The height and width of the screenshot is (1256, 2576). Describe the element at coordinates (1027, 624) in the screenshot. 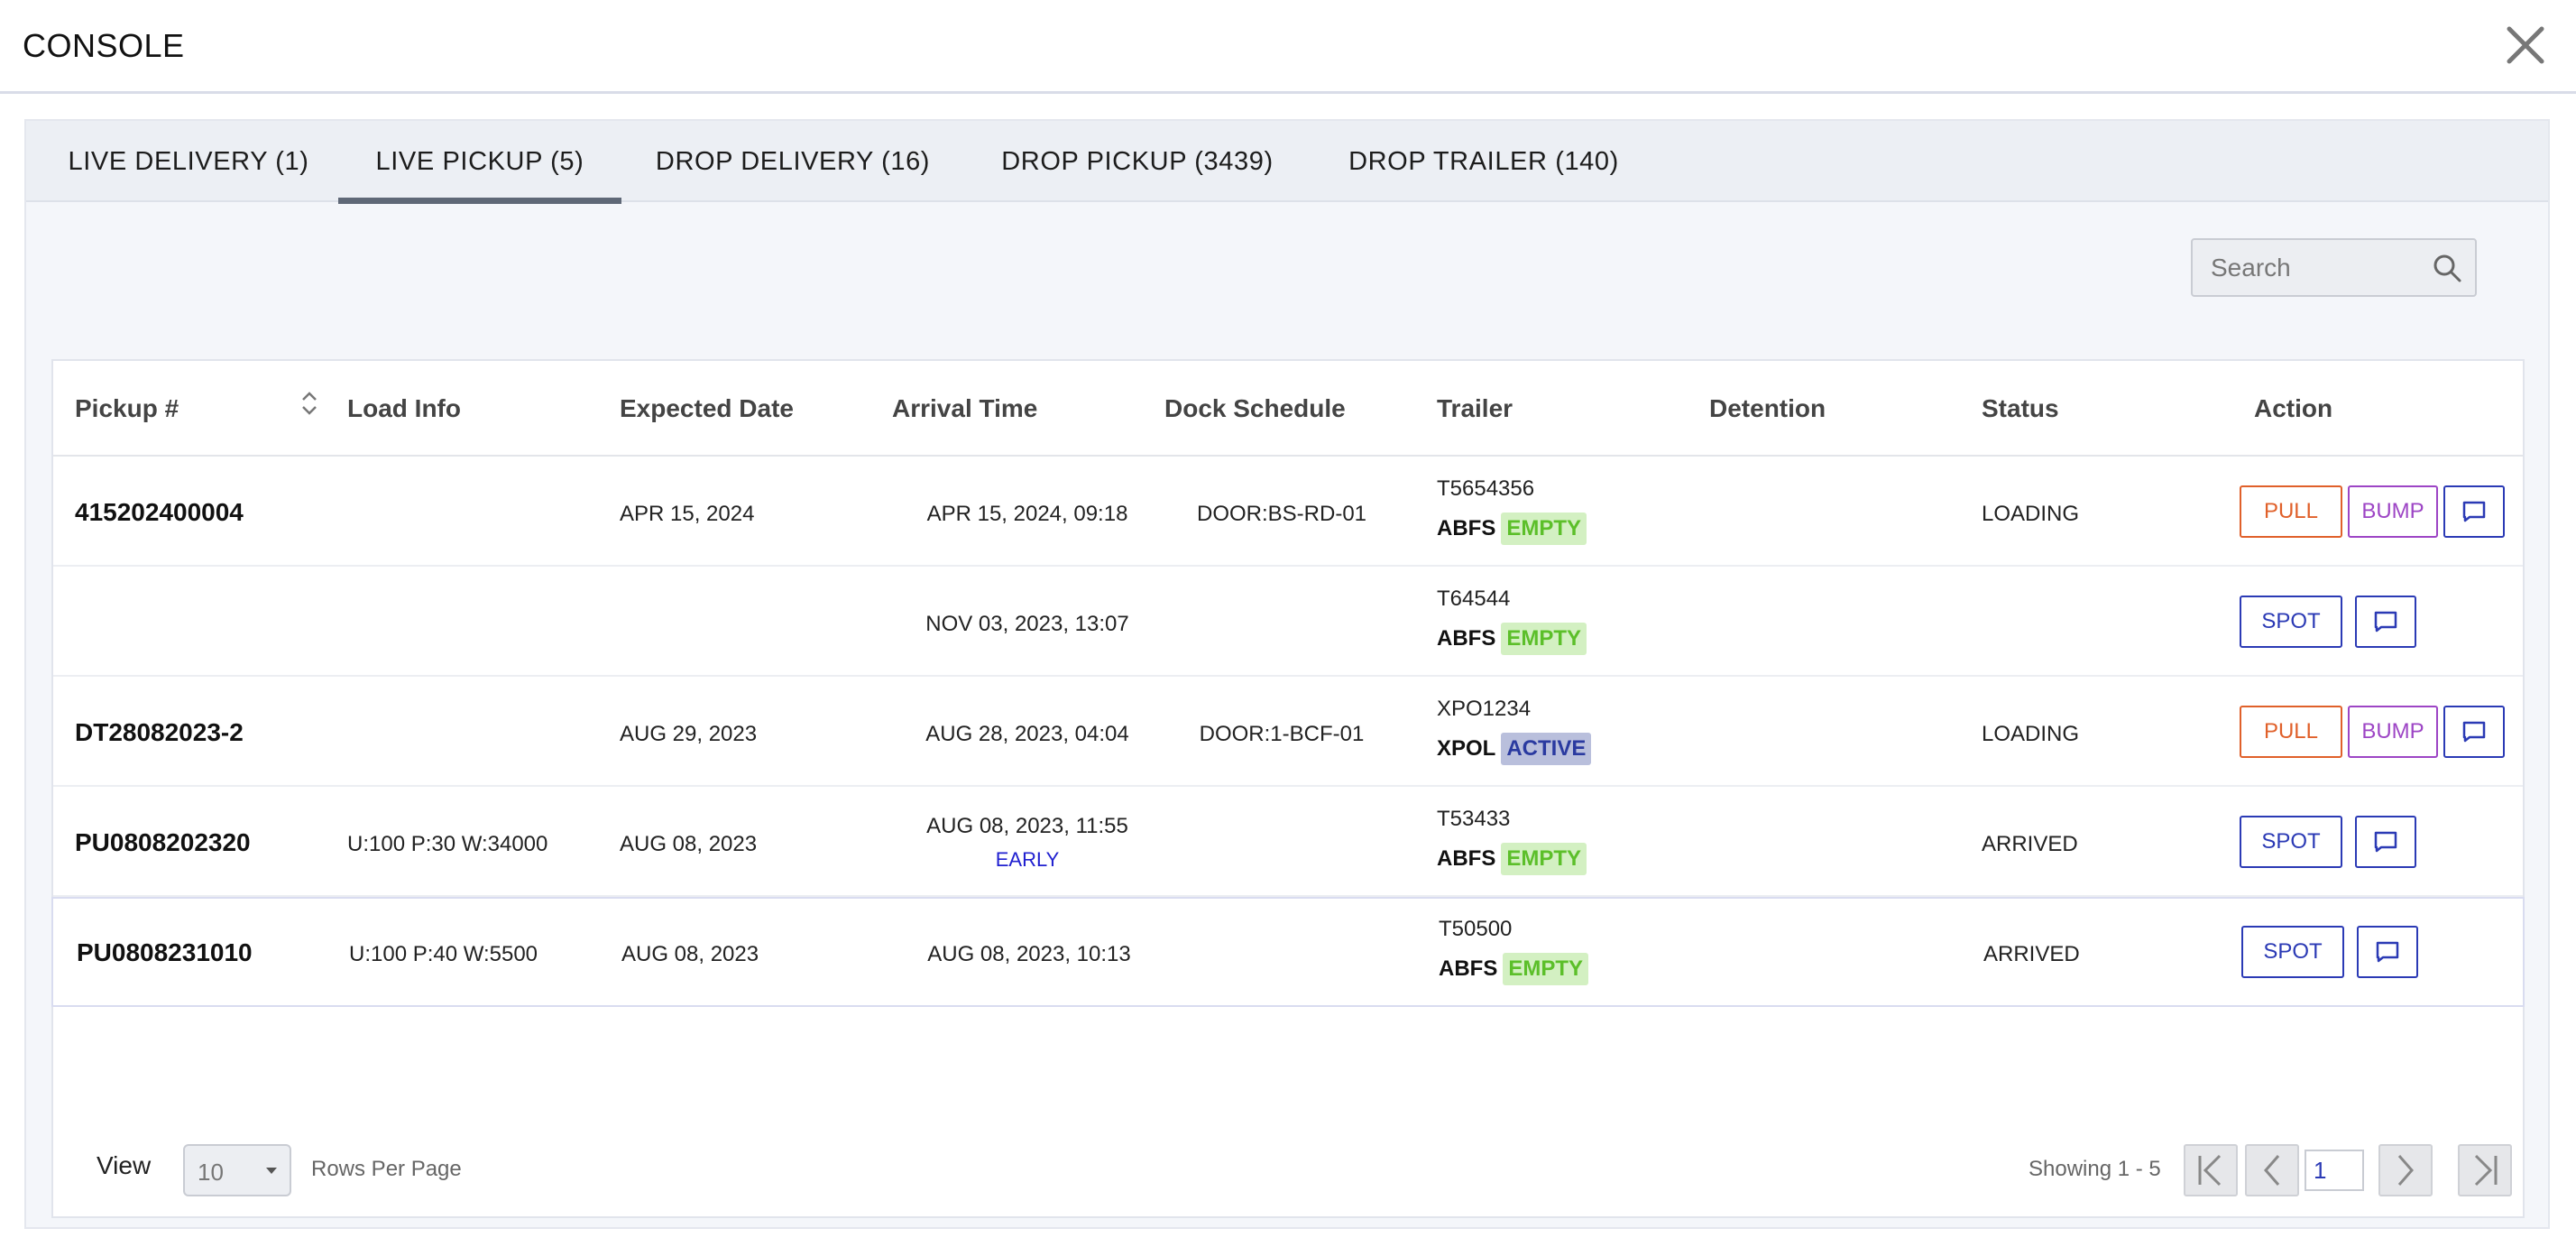

I see `arrival-time: NOV 03, 2023, 13:07` at that location.